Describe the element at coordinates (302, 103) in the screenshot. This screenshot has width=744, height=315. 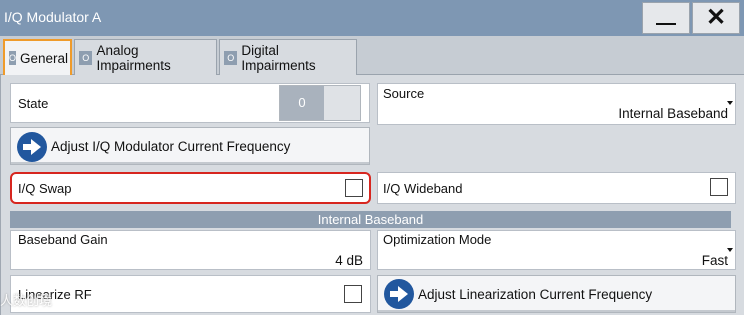
I see `state-toggle-value: 0` at that location.